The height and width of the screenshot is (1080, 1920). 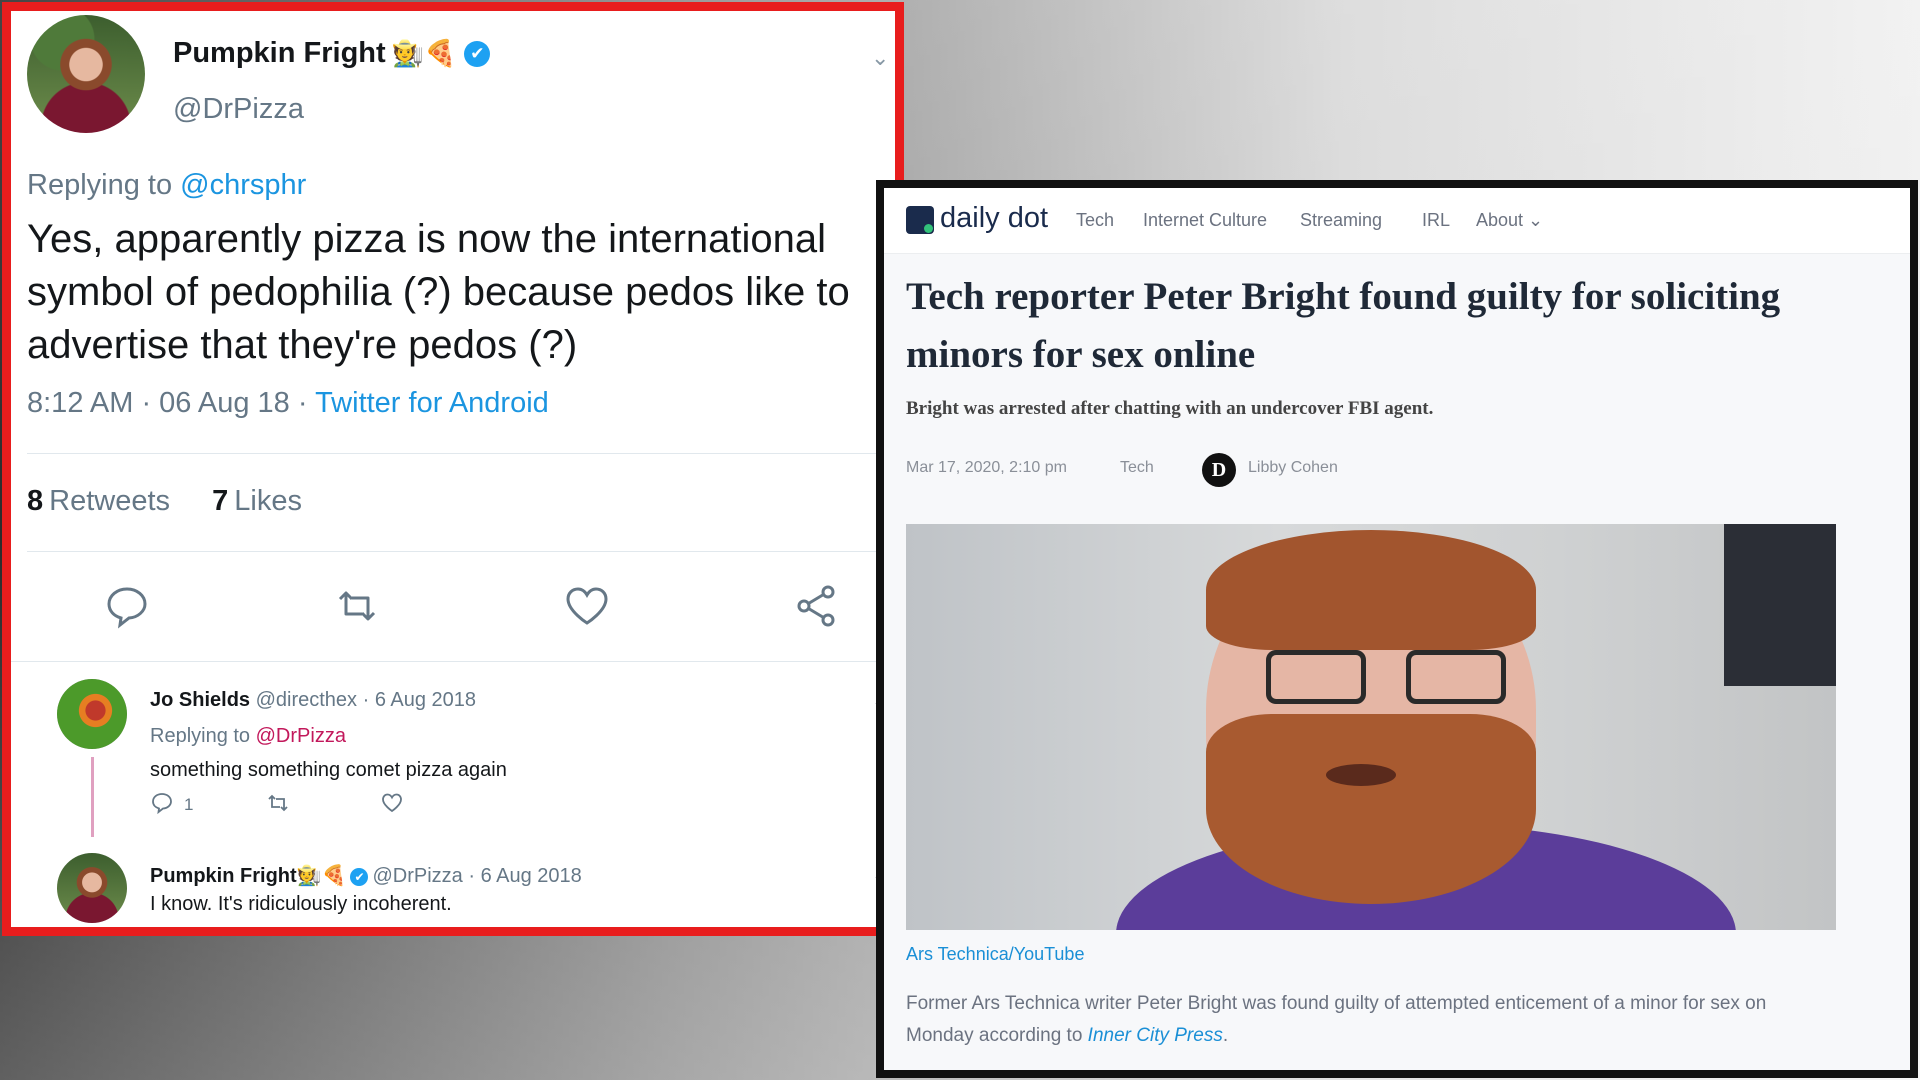 I want to click on article-meta: Mar 17, 2020, 2:10 pm Tech D Libby Cohen, so click(x=1206, y=473).